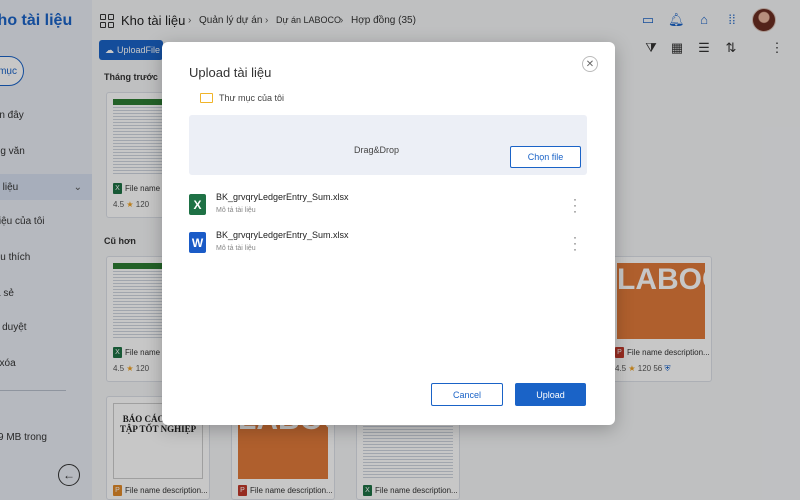  I want to click on cancel-button: Cancel, so click(467, 394).